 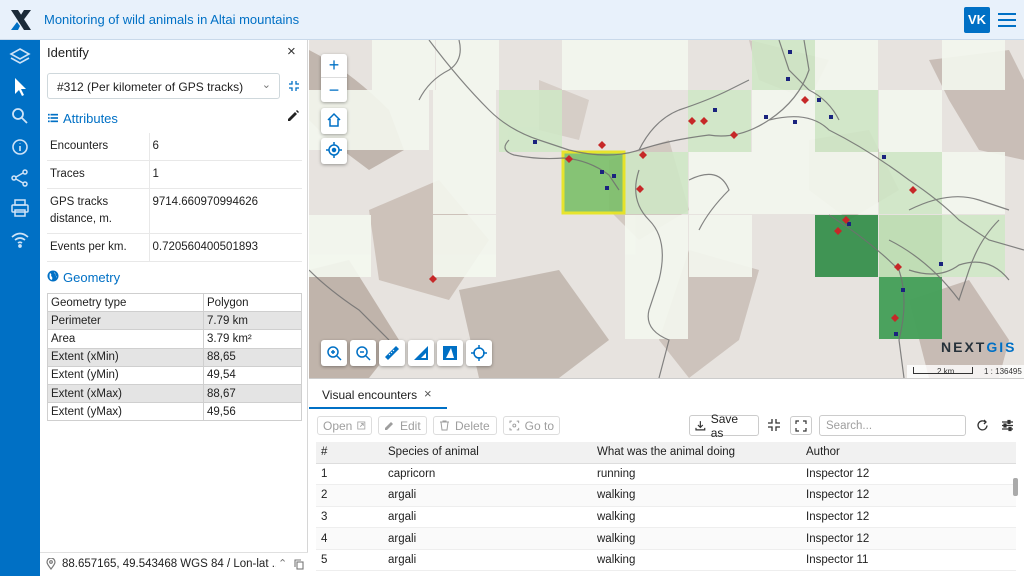 I want to click on go-to-button: Go to, so click(x=531, y=425).